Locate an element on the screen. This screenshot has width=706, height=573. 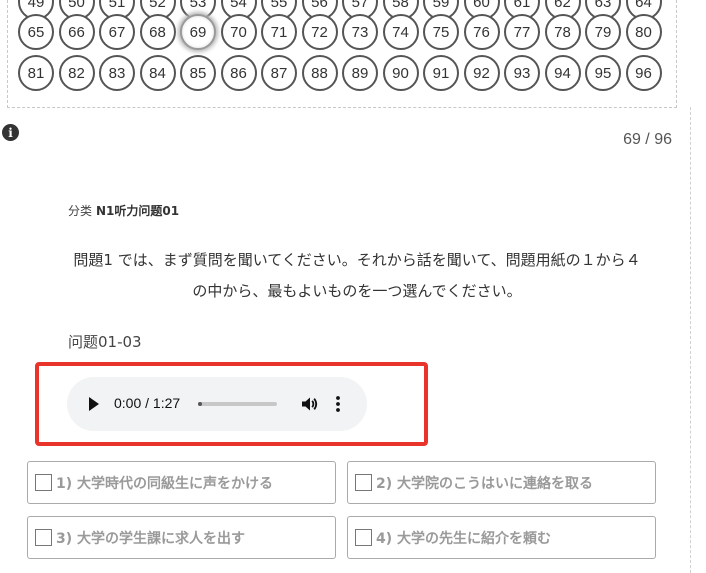
question-title: 问题01-03 is located at coordinates (105, 342).